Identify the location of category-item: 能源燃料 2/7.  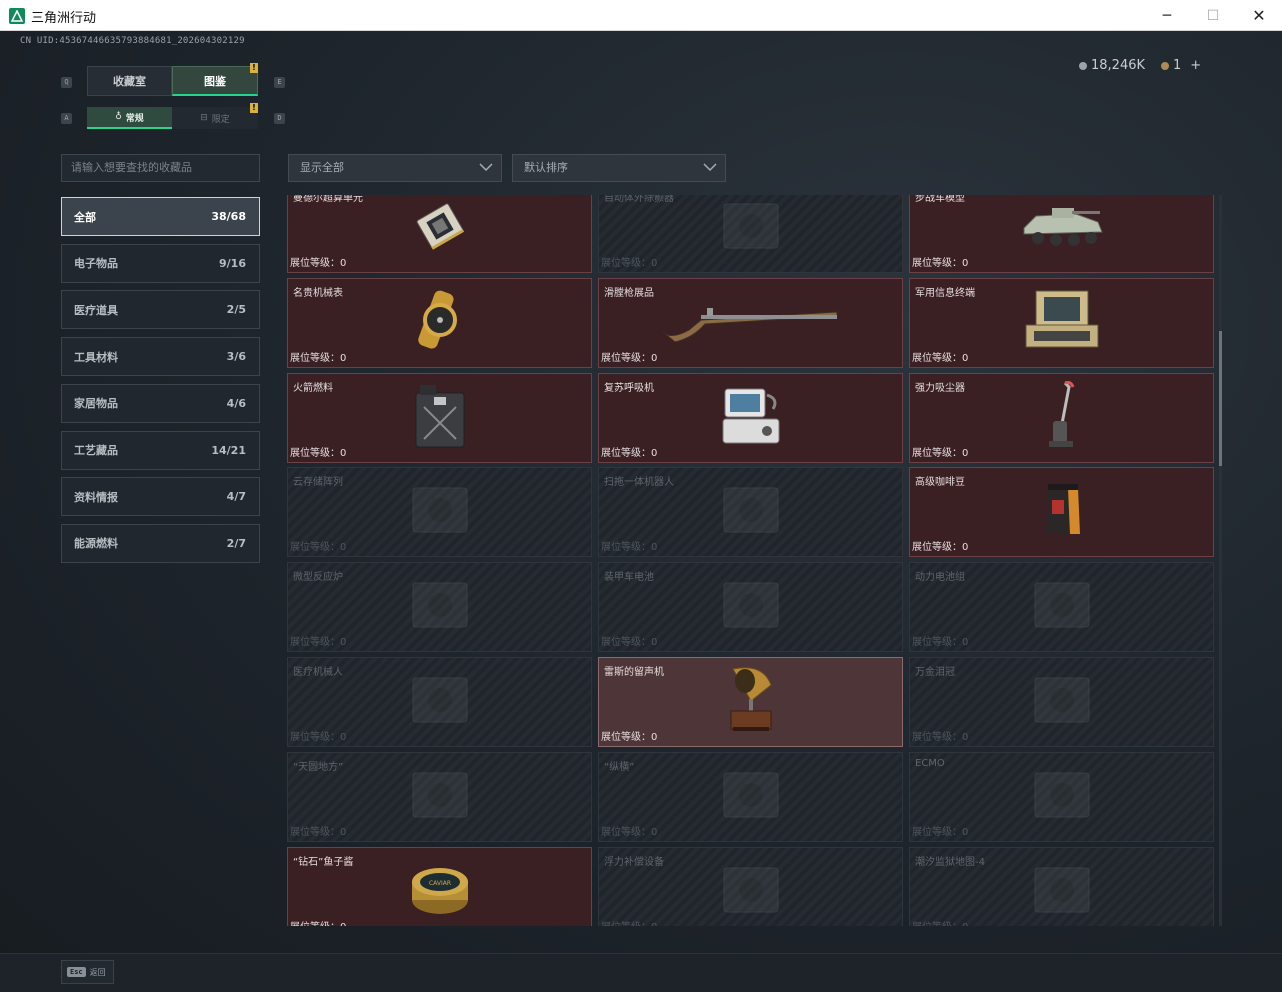
(160, 543).